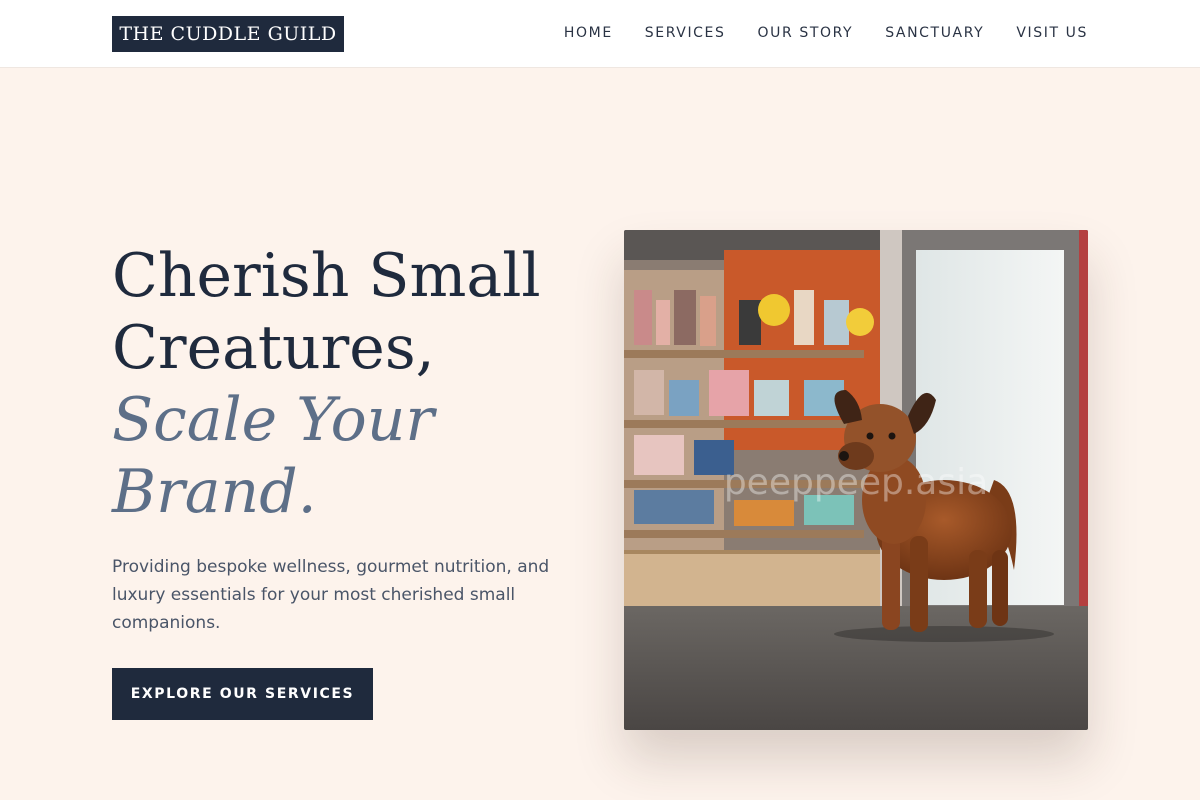 Image resolution: width=1200 pixels, height=800 pixels. I want to click on nav-item-visit-us: VISIT US, so click(1052, 33).